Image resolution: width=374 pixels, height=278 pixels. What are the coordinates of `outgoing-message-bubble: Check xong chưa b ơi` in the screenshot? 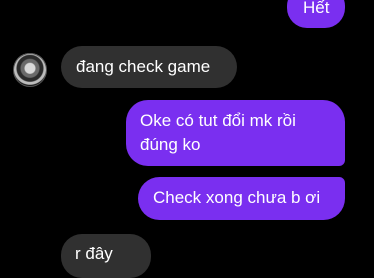 It's located at (241, 198).